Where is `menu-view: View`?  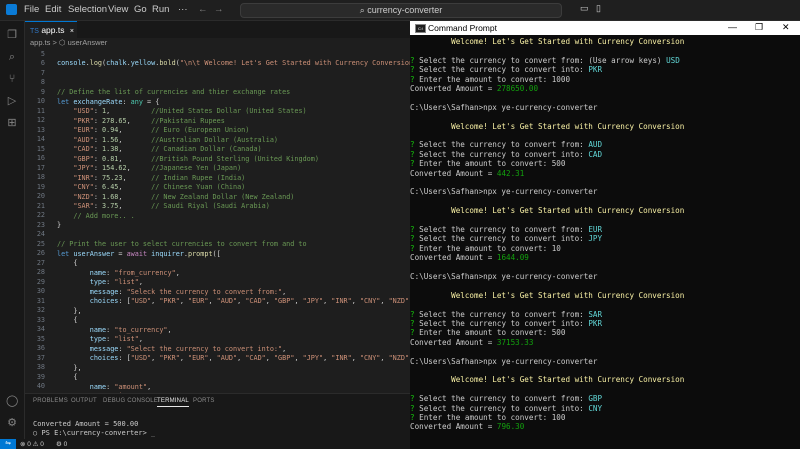
menu-view: View is located at coordinates (118, 9).